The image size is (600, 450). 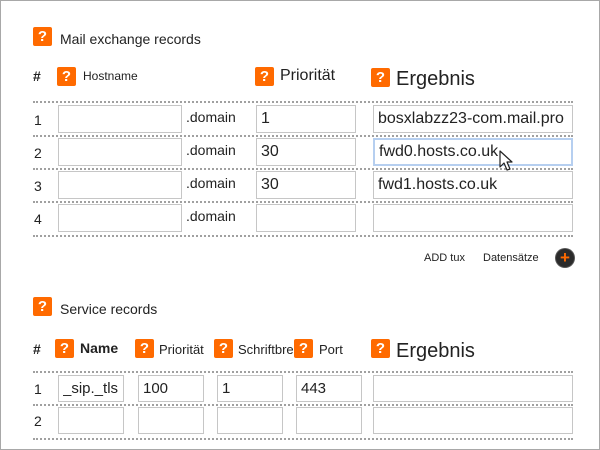 What do you see at coordinates (435, 79) in the screenshot?
I see `mx-header-result: Ergebnis` at bounding box center [435, 79].